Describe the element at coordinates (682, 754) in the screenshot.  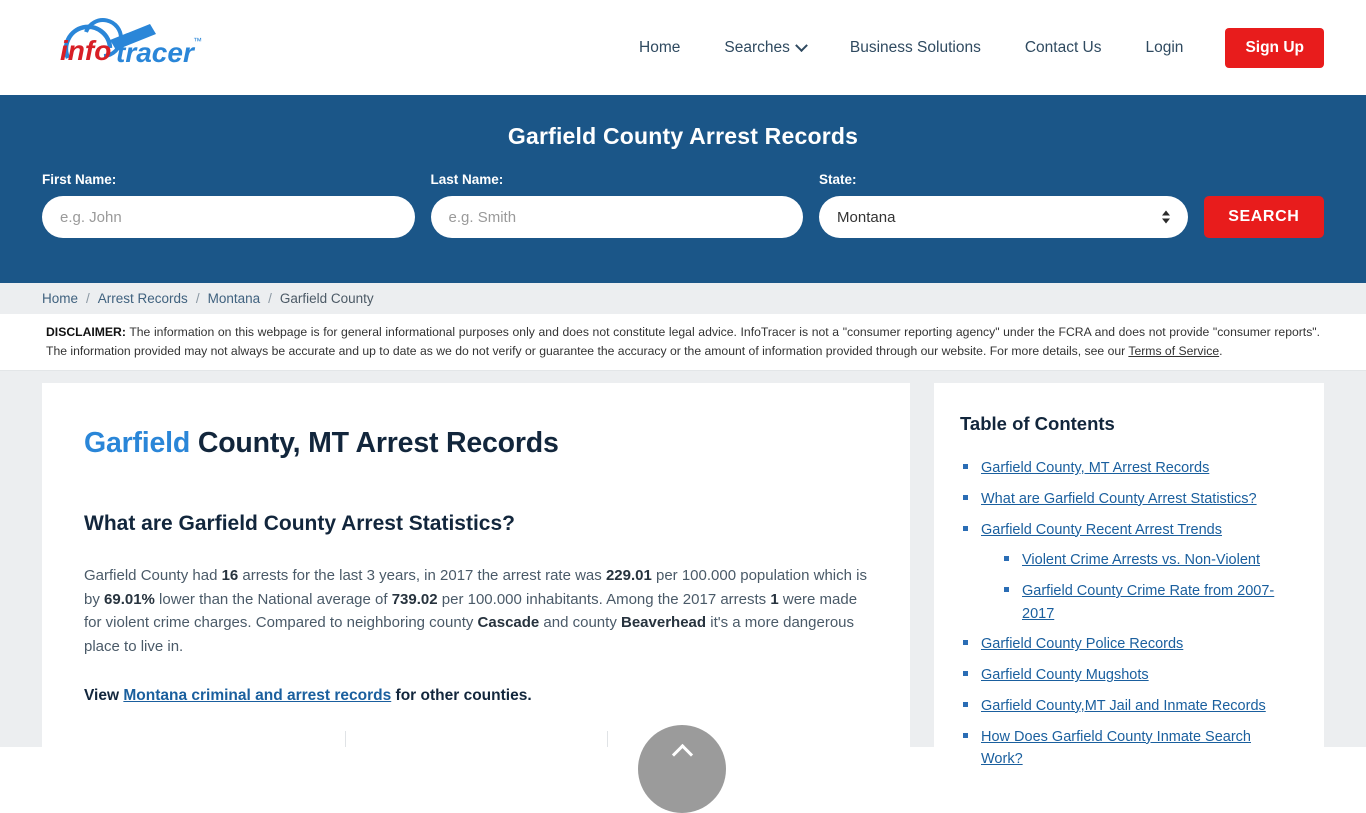
I see `chevron-up-icon` at that location.